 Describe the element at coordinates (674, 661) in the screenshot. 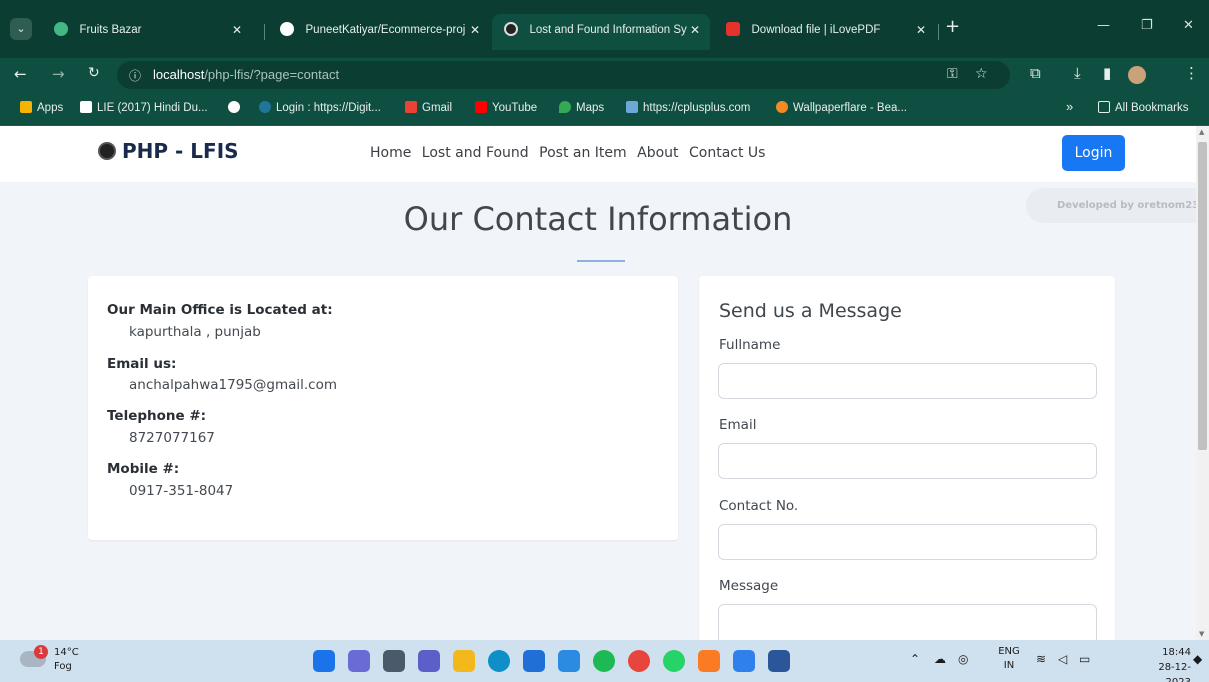

I see `whatsapp-icon` at that location.